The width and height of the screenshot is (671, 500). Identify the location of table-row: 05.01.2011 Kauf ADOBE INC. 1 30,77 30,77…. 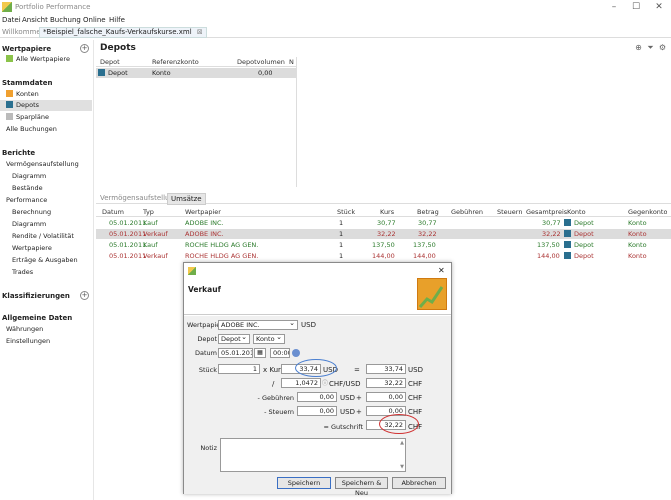
(383, 223).